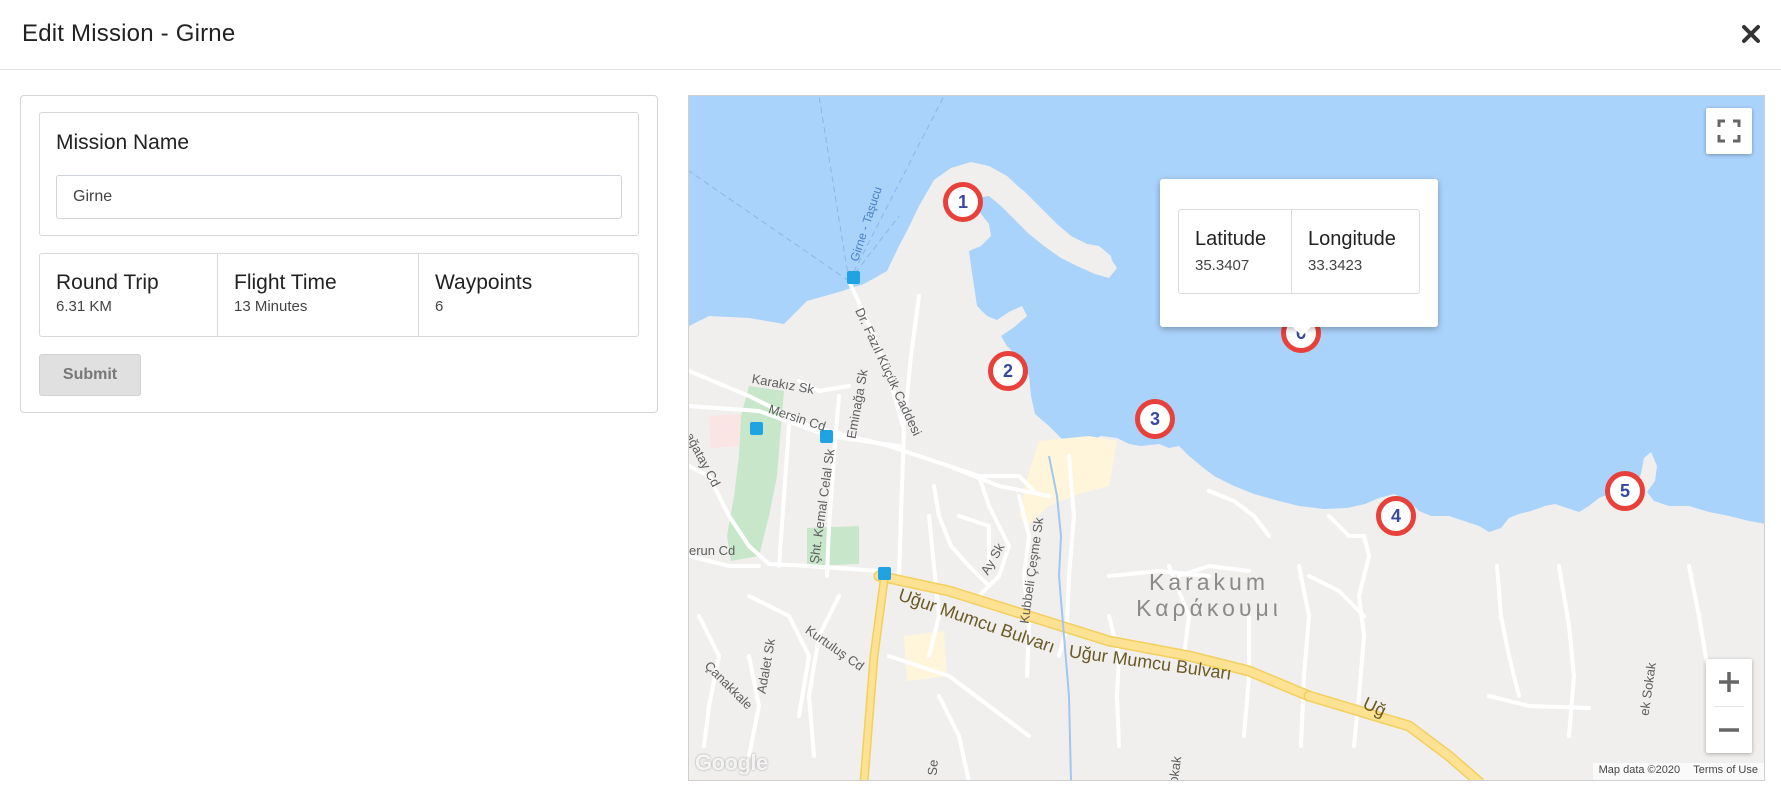  Describe the element at coordinates (1625, 491) in the screenshot. I see `waypoint-marker-5: 5` at that location.